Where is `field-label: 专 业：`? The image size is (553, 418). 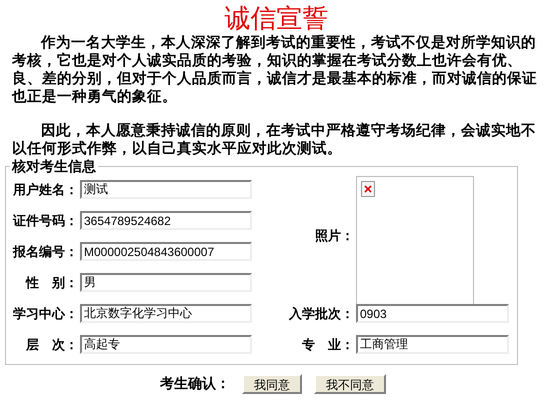 field-label: 专 业： is located at coordinates (327, 345).